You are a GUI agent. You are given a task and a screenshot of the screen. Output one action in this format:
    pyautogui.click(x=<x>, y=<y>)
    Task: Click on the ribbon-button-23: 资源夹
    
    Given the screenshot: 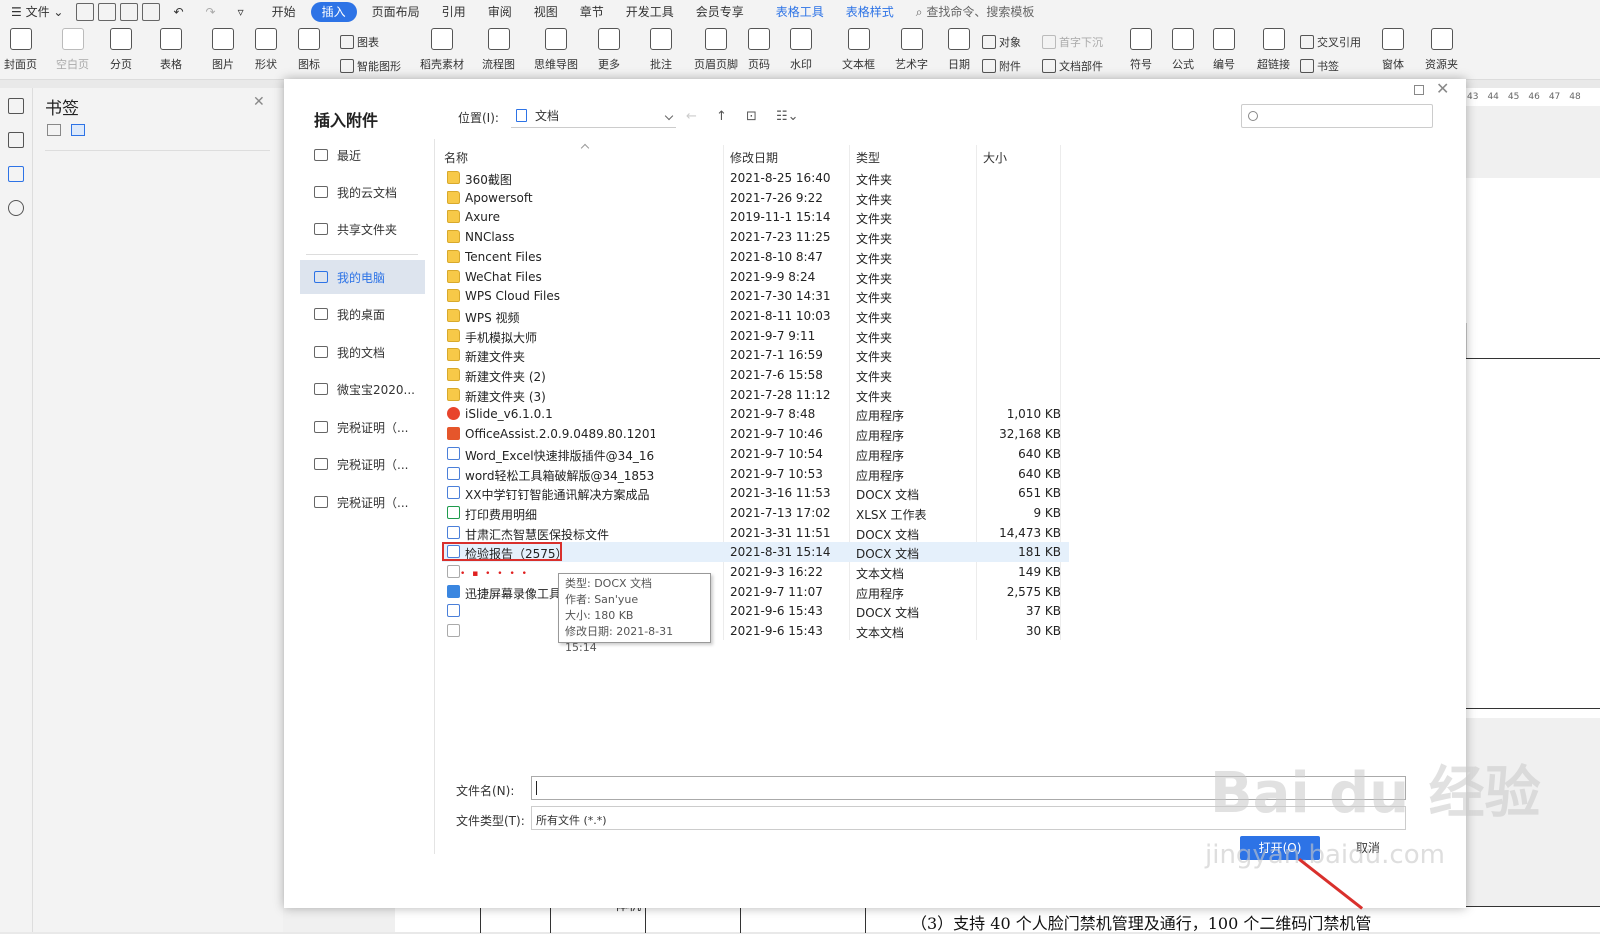 What is the action you would take?
    pyautogui.click(x=1441, y=50)
    